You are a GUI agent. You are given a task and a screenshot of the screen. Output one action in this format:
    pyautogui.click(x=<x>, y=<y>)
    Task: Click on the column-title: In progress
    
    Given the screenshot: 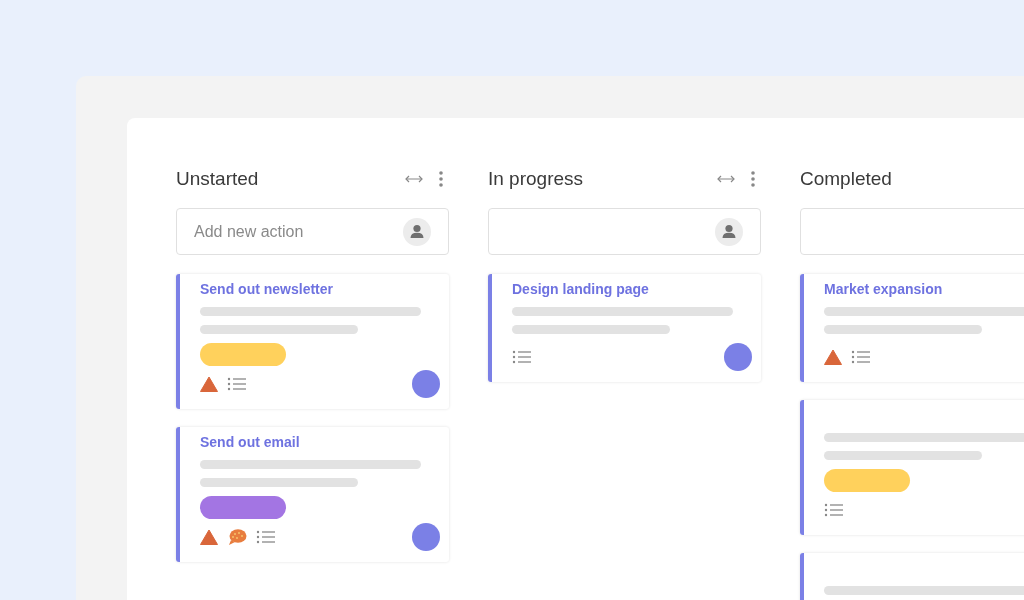 What is the action you would take?
    pyautogui.click(x=536, y=179)
    